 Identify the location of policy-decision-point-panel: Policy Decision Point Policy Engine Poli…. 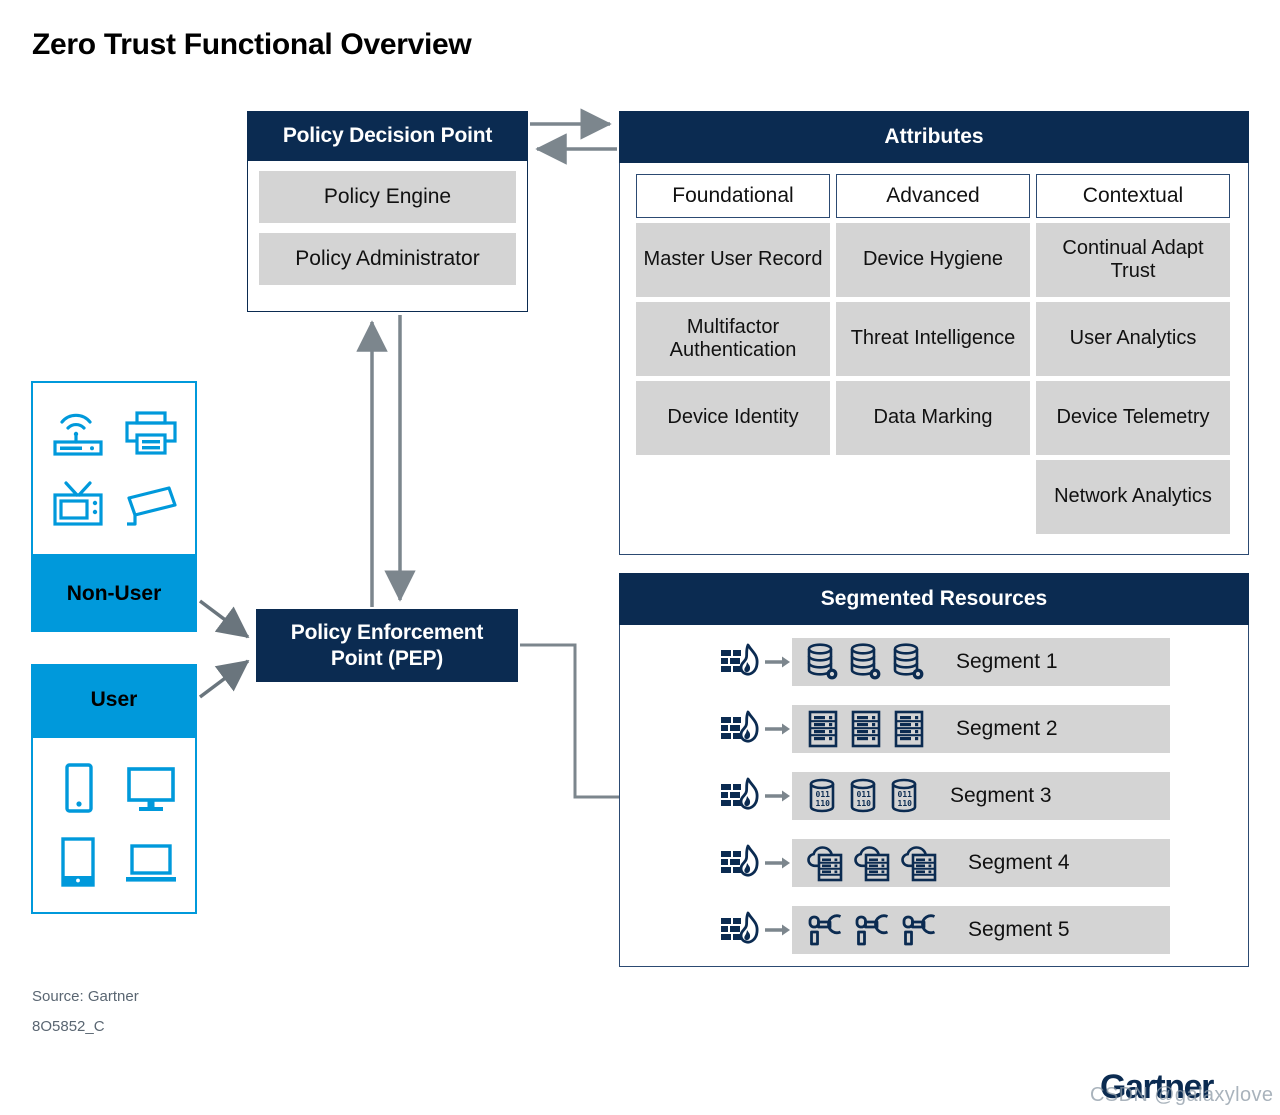
(387, 211).